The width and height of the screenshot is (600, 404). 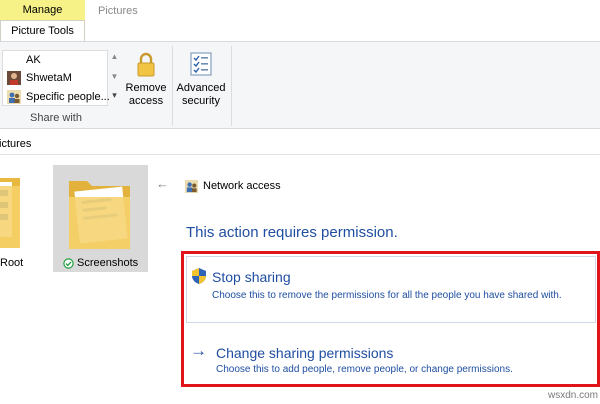 I want to click on network-people-icon, so click(x=191, y=186).